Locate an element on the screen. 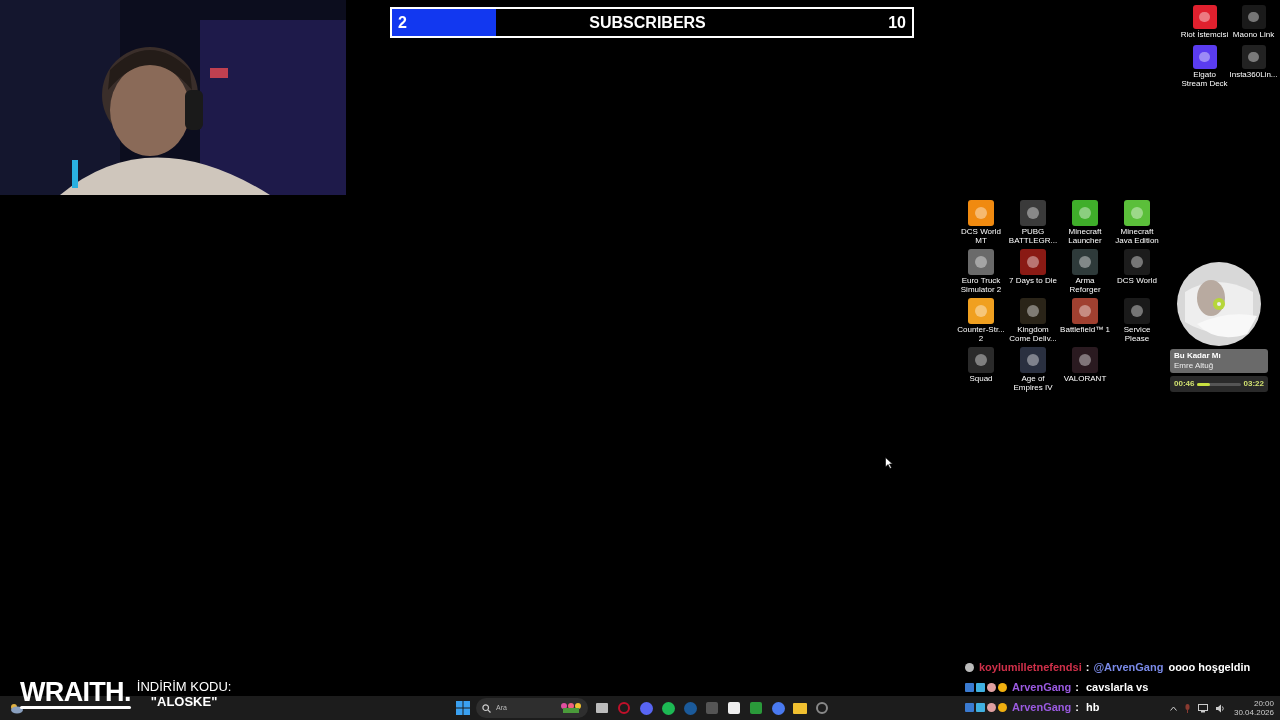  icon-label: DCS World is located at coordinates (1137, 280).